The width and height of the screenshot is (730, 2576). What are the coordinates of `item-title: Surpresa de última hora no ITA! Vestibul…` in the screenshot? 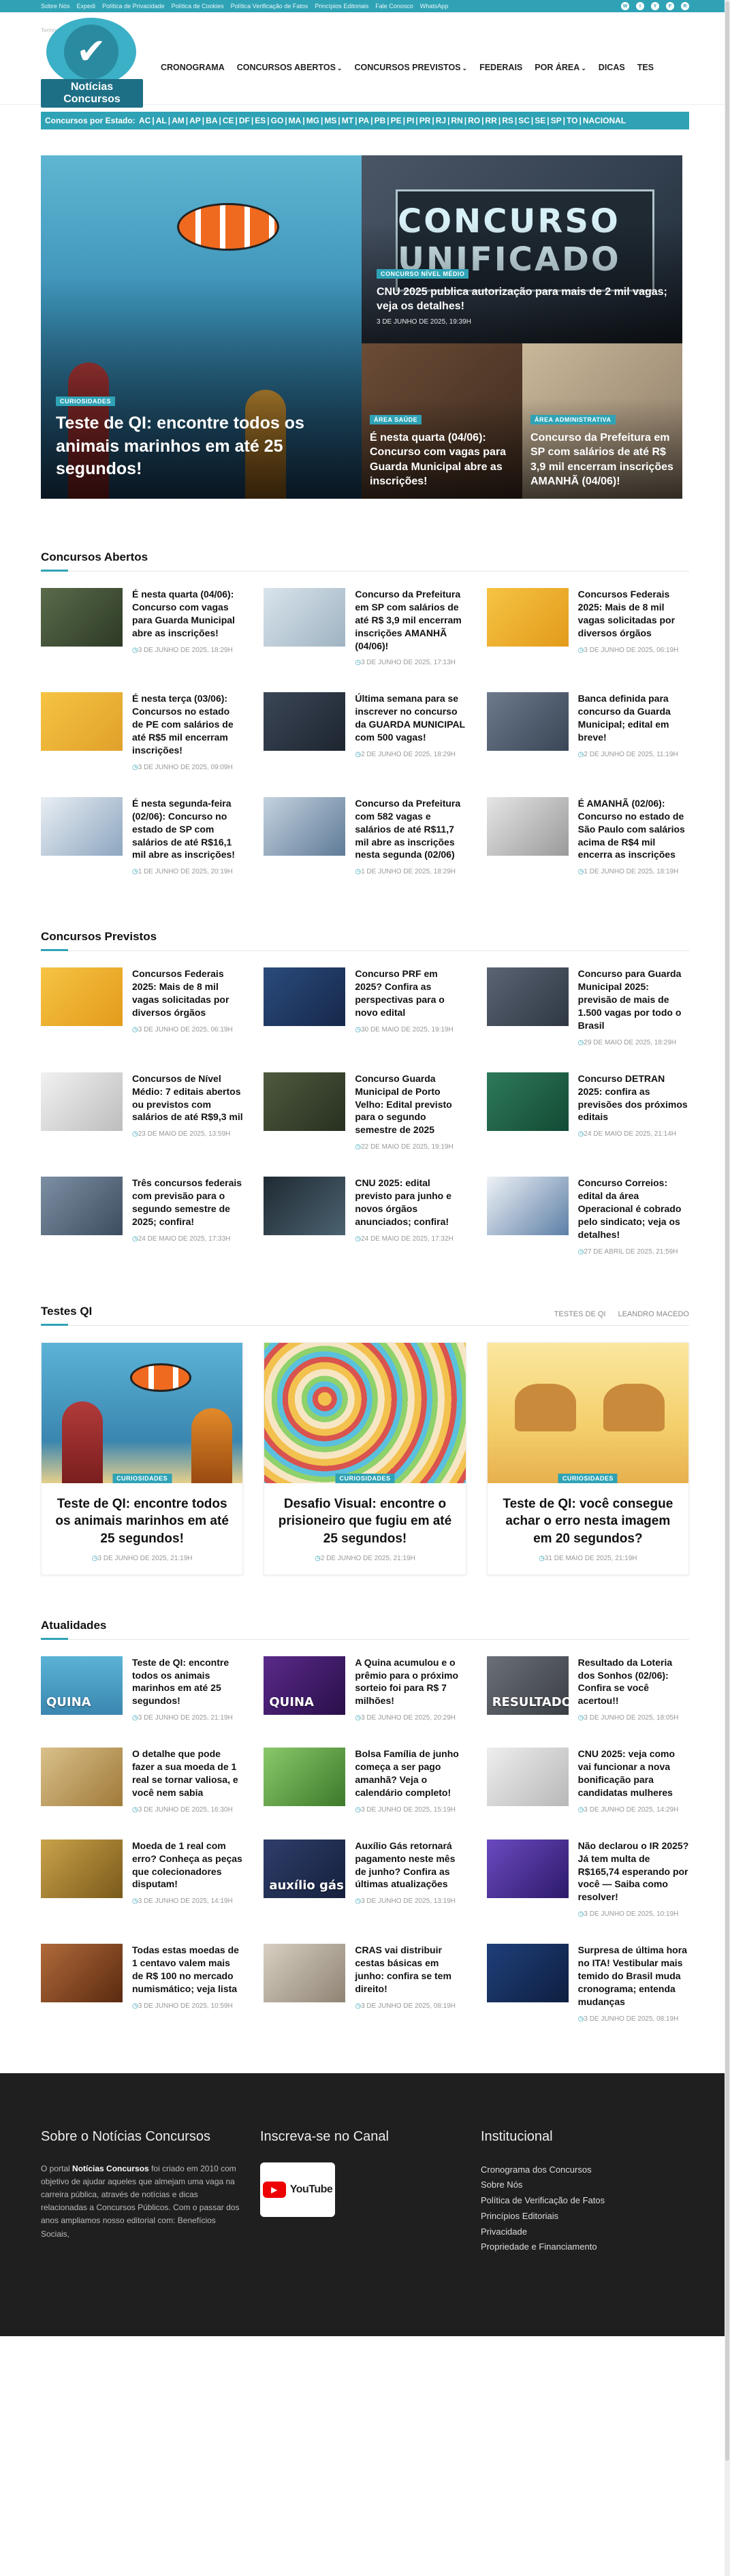 It's located at (633, 1976).